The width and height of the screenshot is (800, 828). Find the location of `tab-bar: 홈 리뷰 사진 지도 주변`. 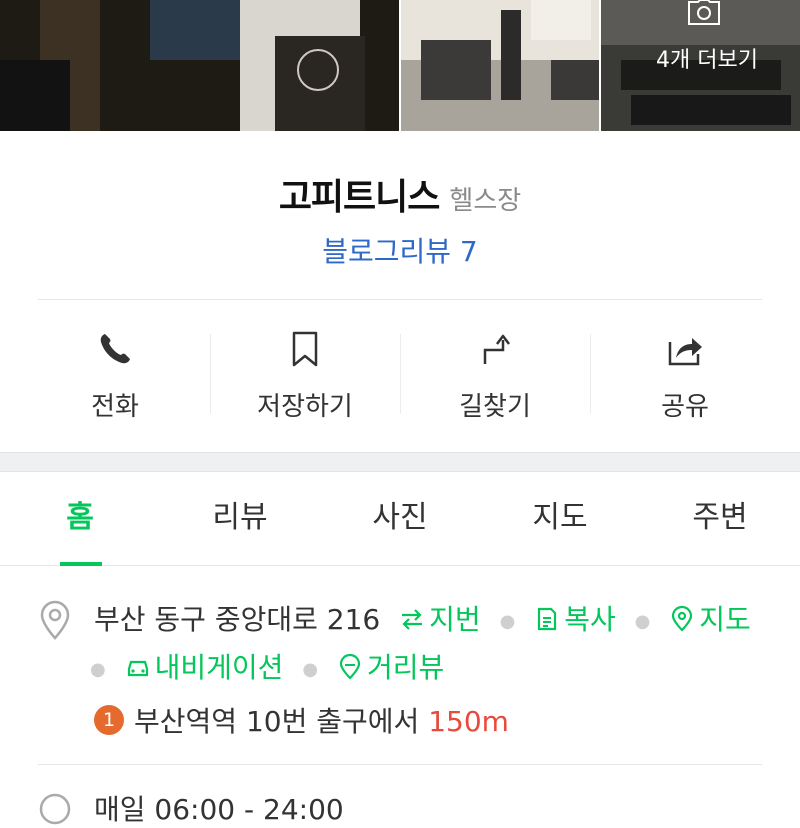

tab-bar: 홈 리뷰 사진 지도 주변 is located at coordinates (400, 518).